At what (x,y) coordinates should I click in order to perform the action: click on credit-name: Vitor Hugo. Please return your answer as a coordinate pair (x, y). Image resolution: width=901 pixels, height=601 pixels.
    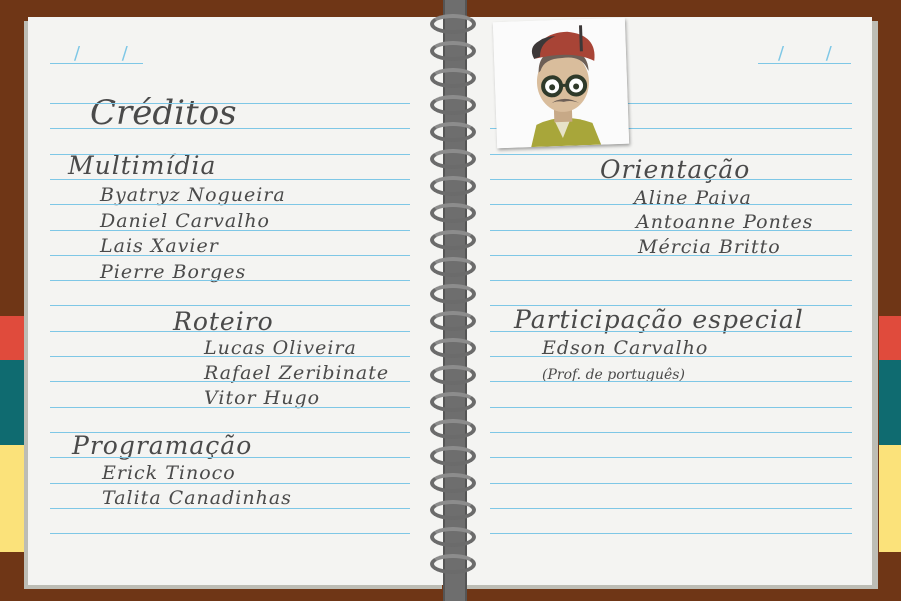
    Looking at the image, I should click on (262, 398).